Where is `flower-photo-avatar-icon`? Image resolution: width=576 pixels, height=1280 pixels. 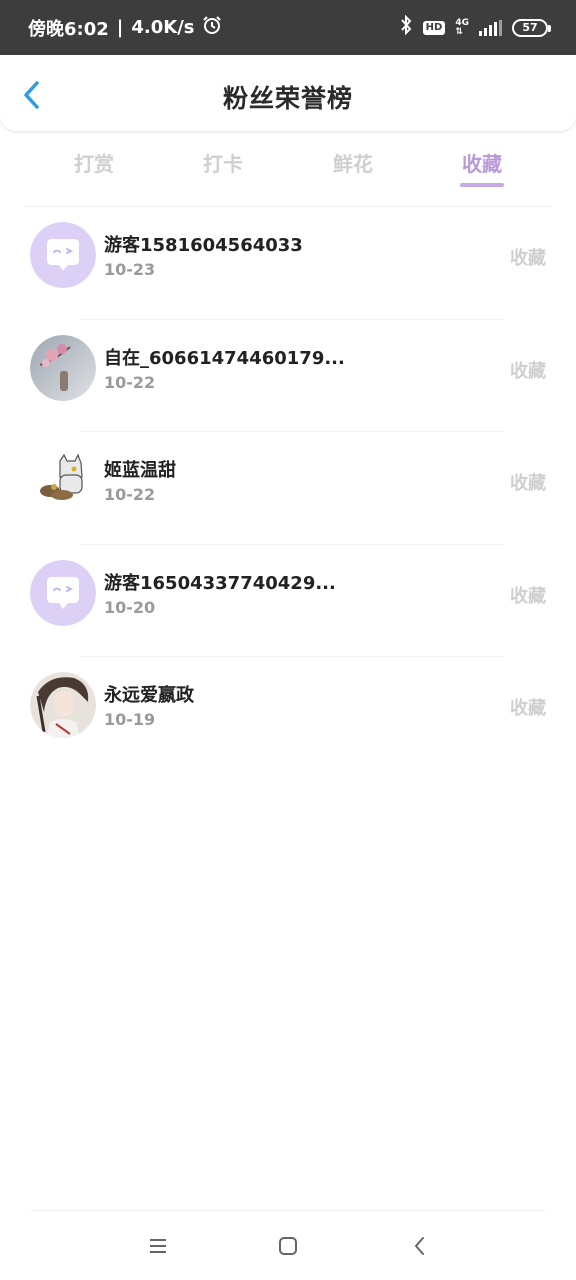
flower-photo-avatar-icon is located at coordinates (63, 367).